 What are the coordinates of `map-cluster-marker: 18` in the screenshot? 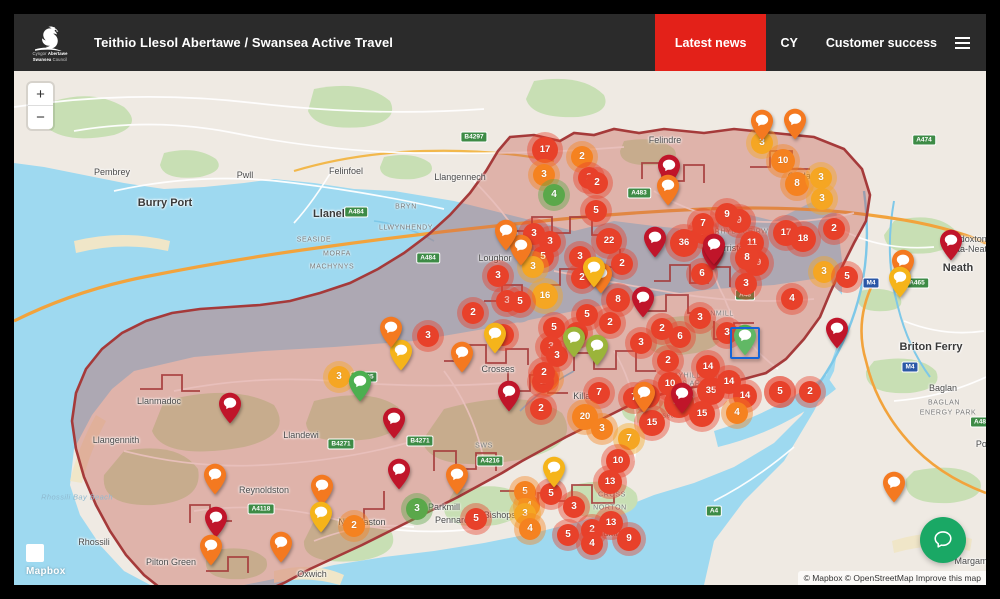 It's located at (803, 239).